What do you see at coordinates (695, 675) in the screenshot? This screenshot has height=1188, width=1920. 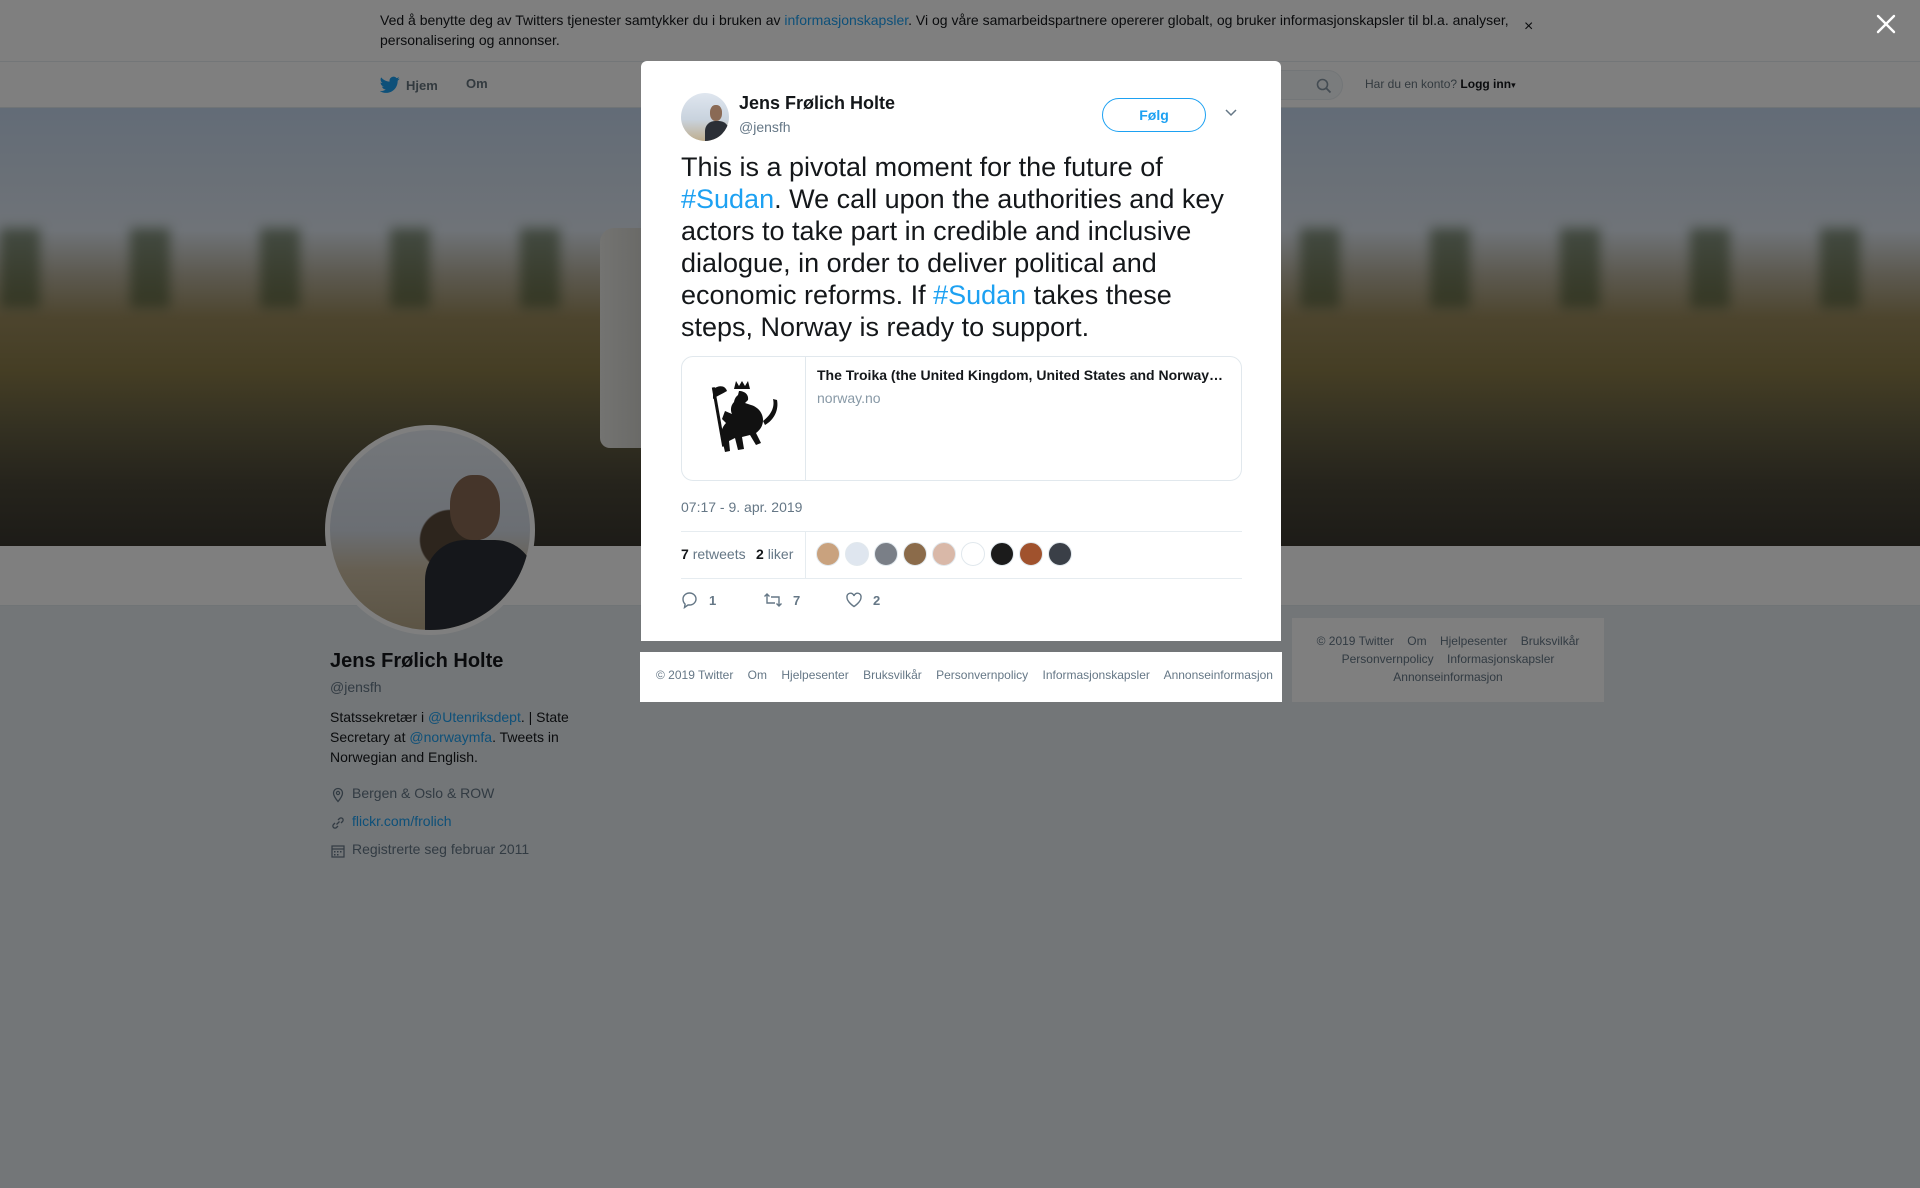 I see `footer-copyright: © 2019 Twitter` at bounding box center [695, 675].